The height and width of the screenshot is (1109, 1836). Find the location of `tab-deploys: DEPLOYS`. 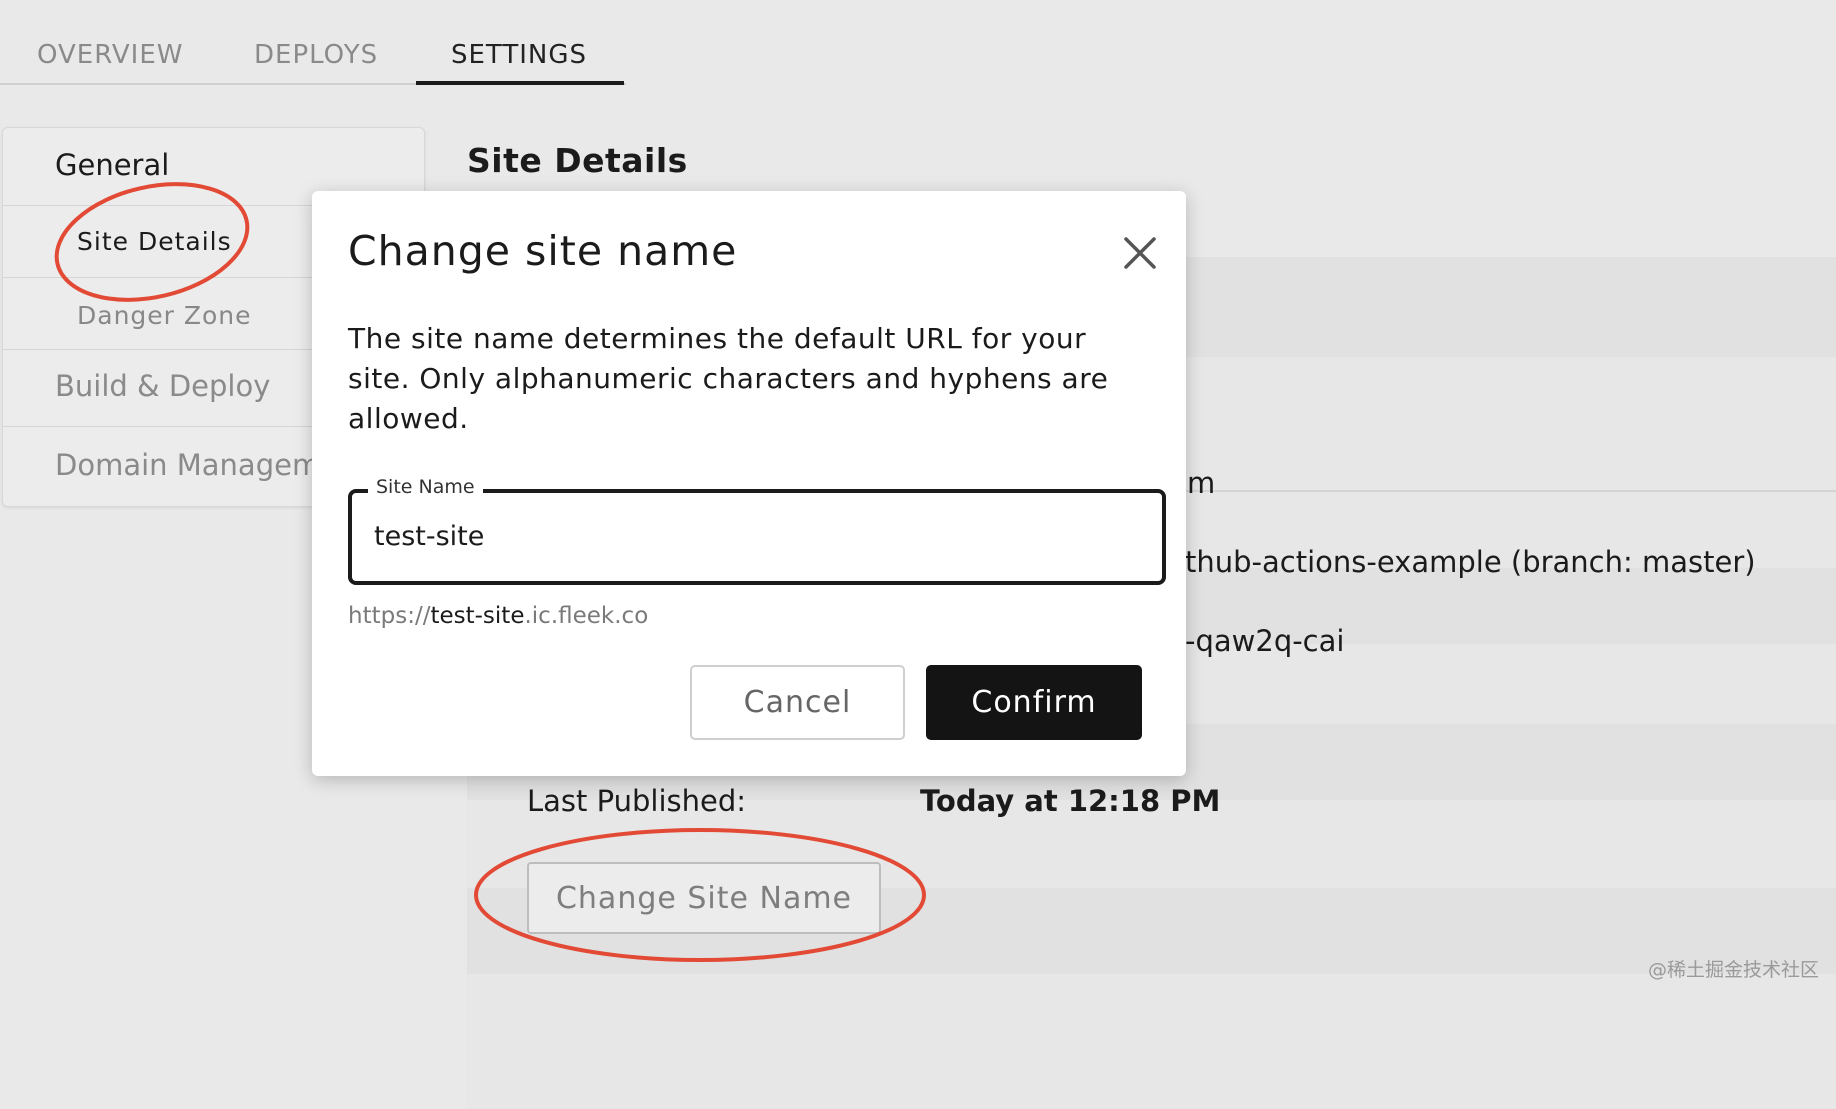

tab-deploys: DEPLOYS is located at coordinates (316, 55).